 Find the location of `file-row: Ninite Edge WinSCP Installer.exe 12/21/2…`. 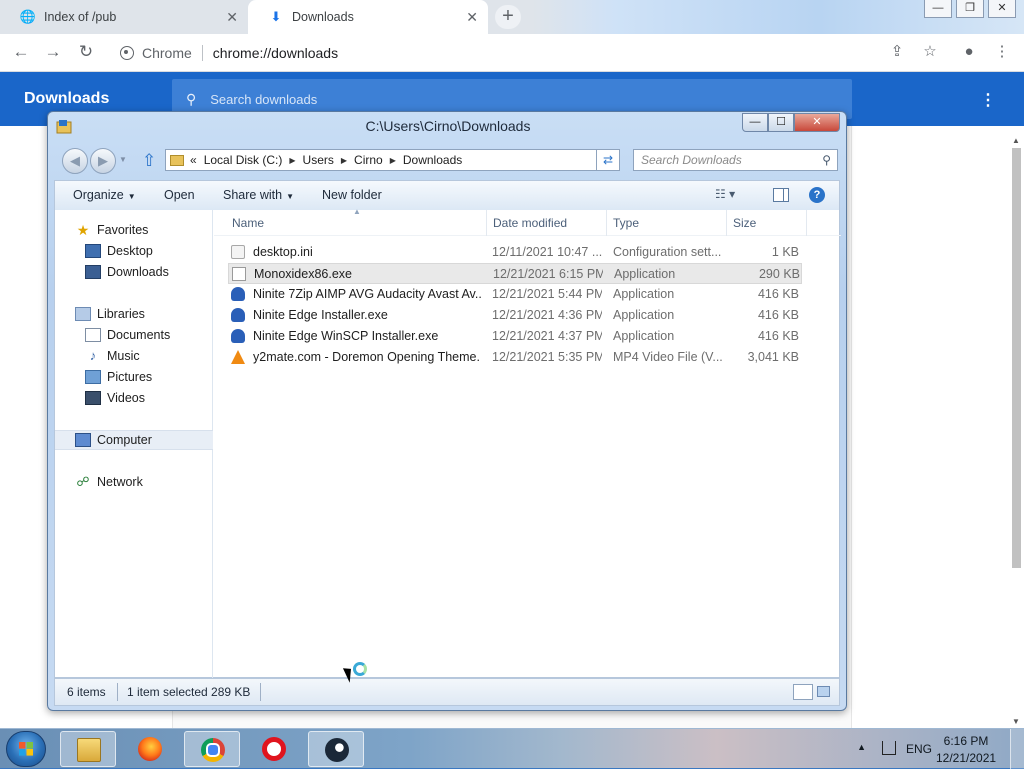

file-row: Ninite Edge WinSCP Installer.exe 12/21/2… is located at coordinates (515, 336).